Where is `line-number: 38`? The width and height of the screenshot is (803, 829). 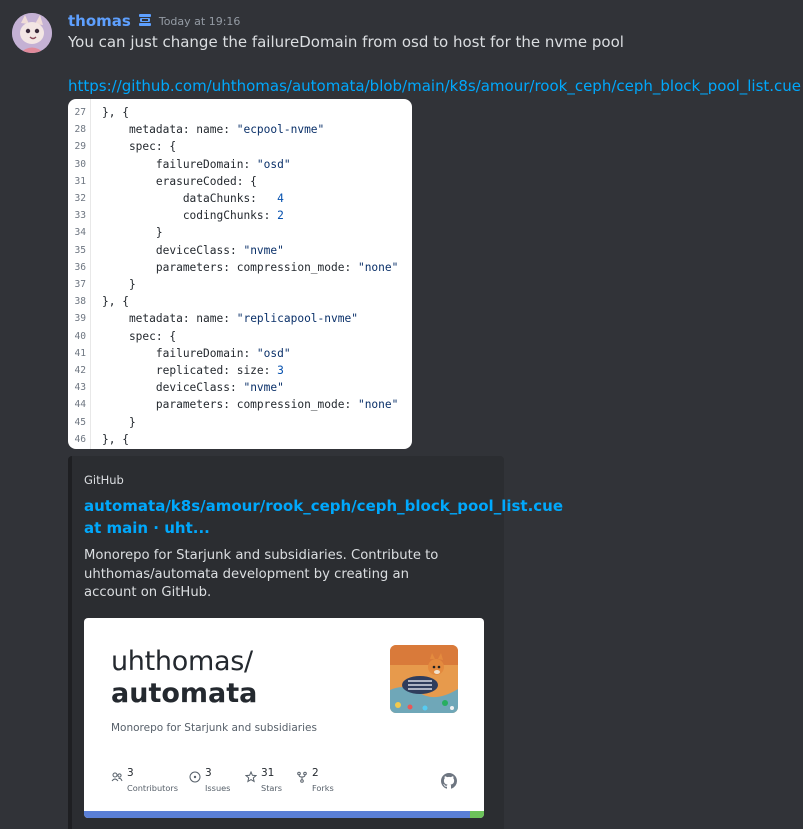
line-number: 38 is located at coordinates (80, 302).